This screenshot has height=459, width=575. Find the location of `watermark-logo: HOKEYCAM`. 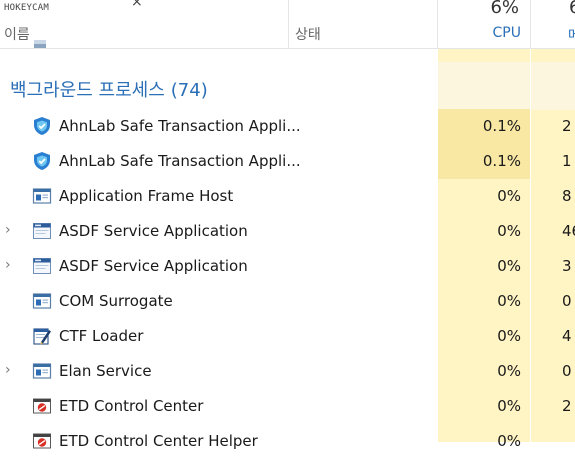

watermark-logo: HOKEYCAM is located at coordinates (26, 8).